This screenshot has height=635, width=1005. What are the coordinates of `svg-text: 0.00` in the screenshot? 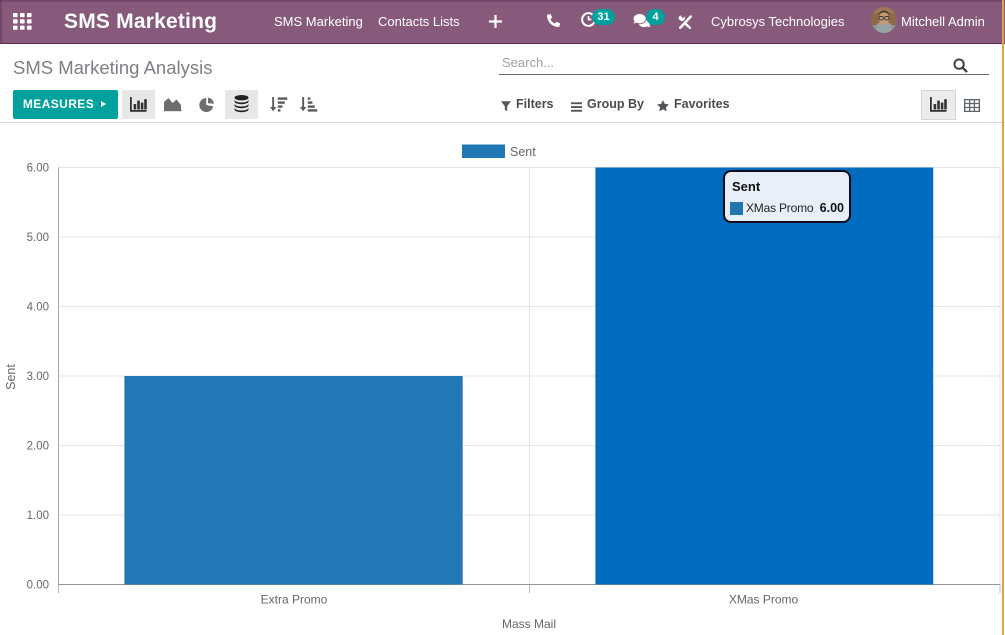 It's located at (38, 586).